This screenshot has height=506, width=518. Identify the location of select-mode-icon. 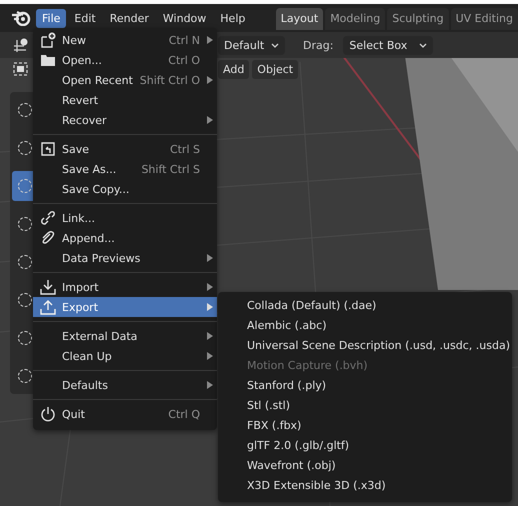
(21, 69).